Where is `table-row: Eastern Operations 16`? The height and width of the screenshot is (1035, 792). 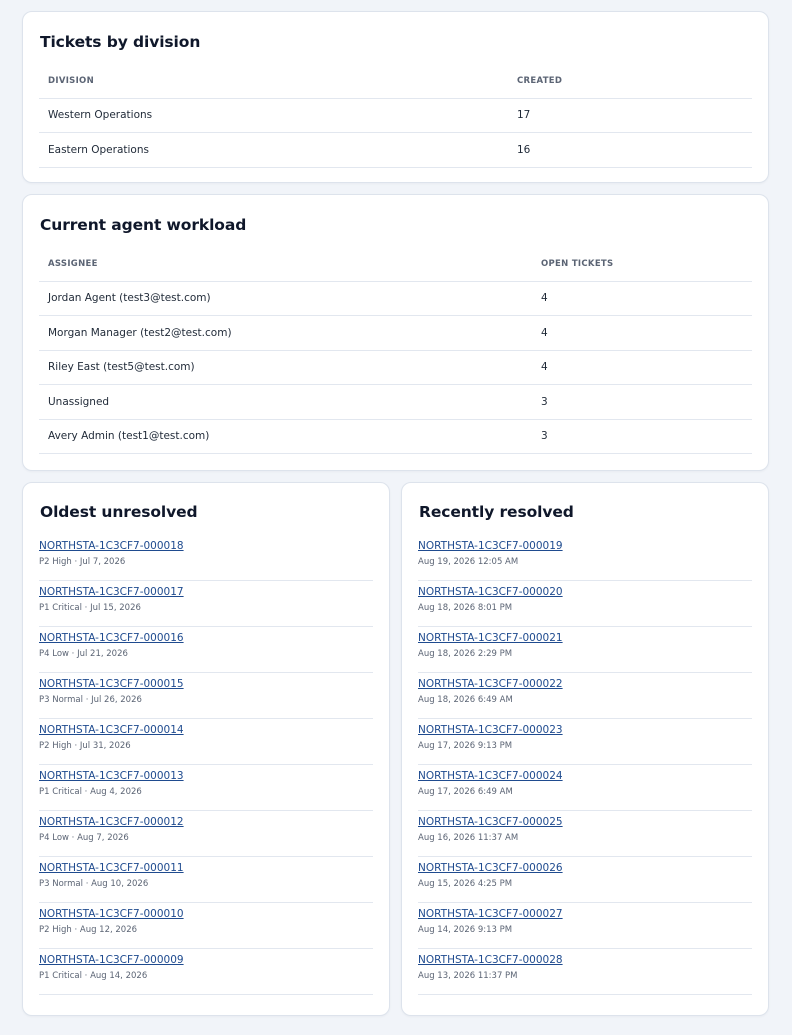 table-row: Eastern Operations 16 is located at coordinates (395, 150).